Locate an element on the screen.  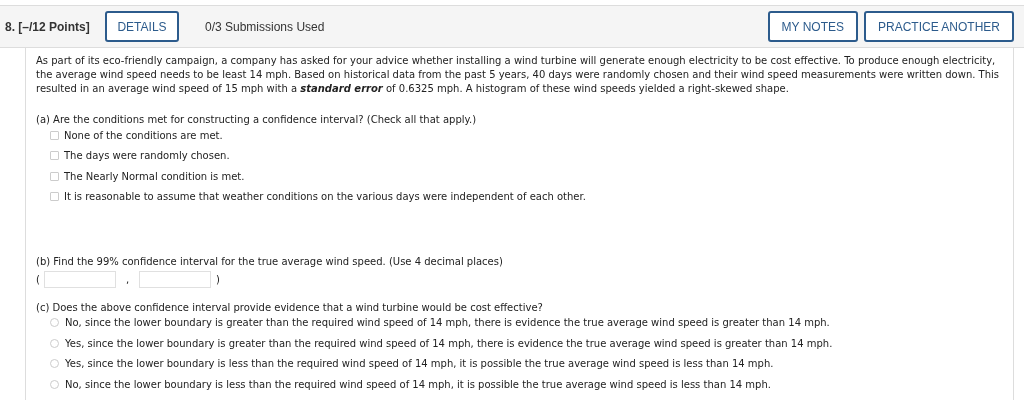
part-a-prompt: (a) Are the conditions met for constructing a confidence interval? (Check all that apply.) is located at coordinates (257, 120).